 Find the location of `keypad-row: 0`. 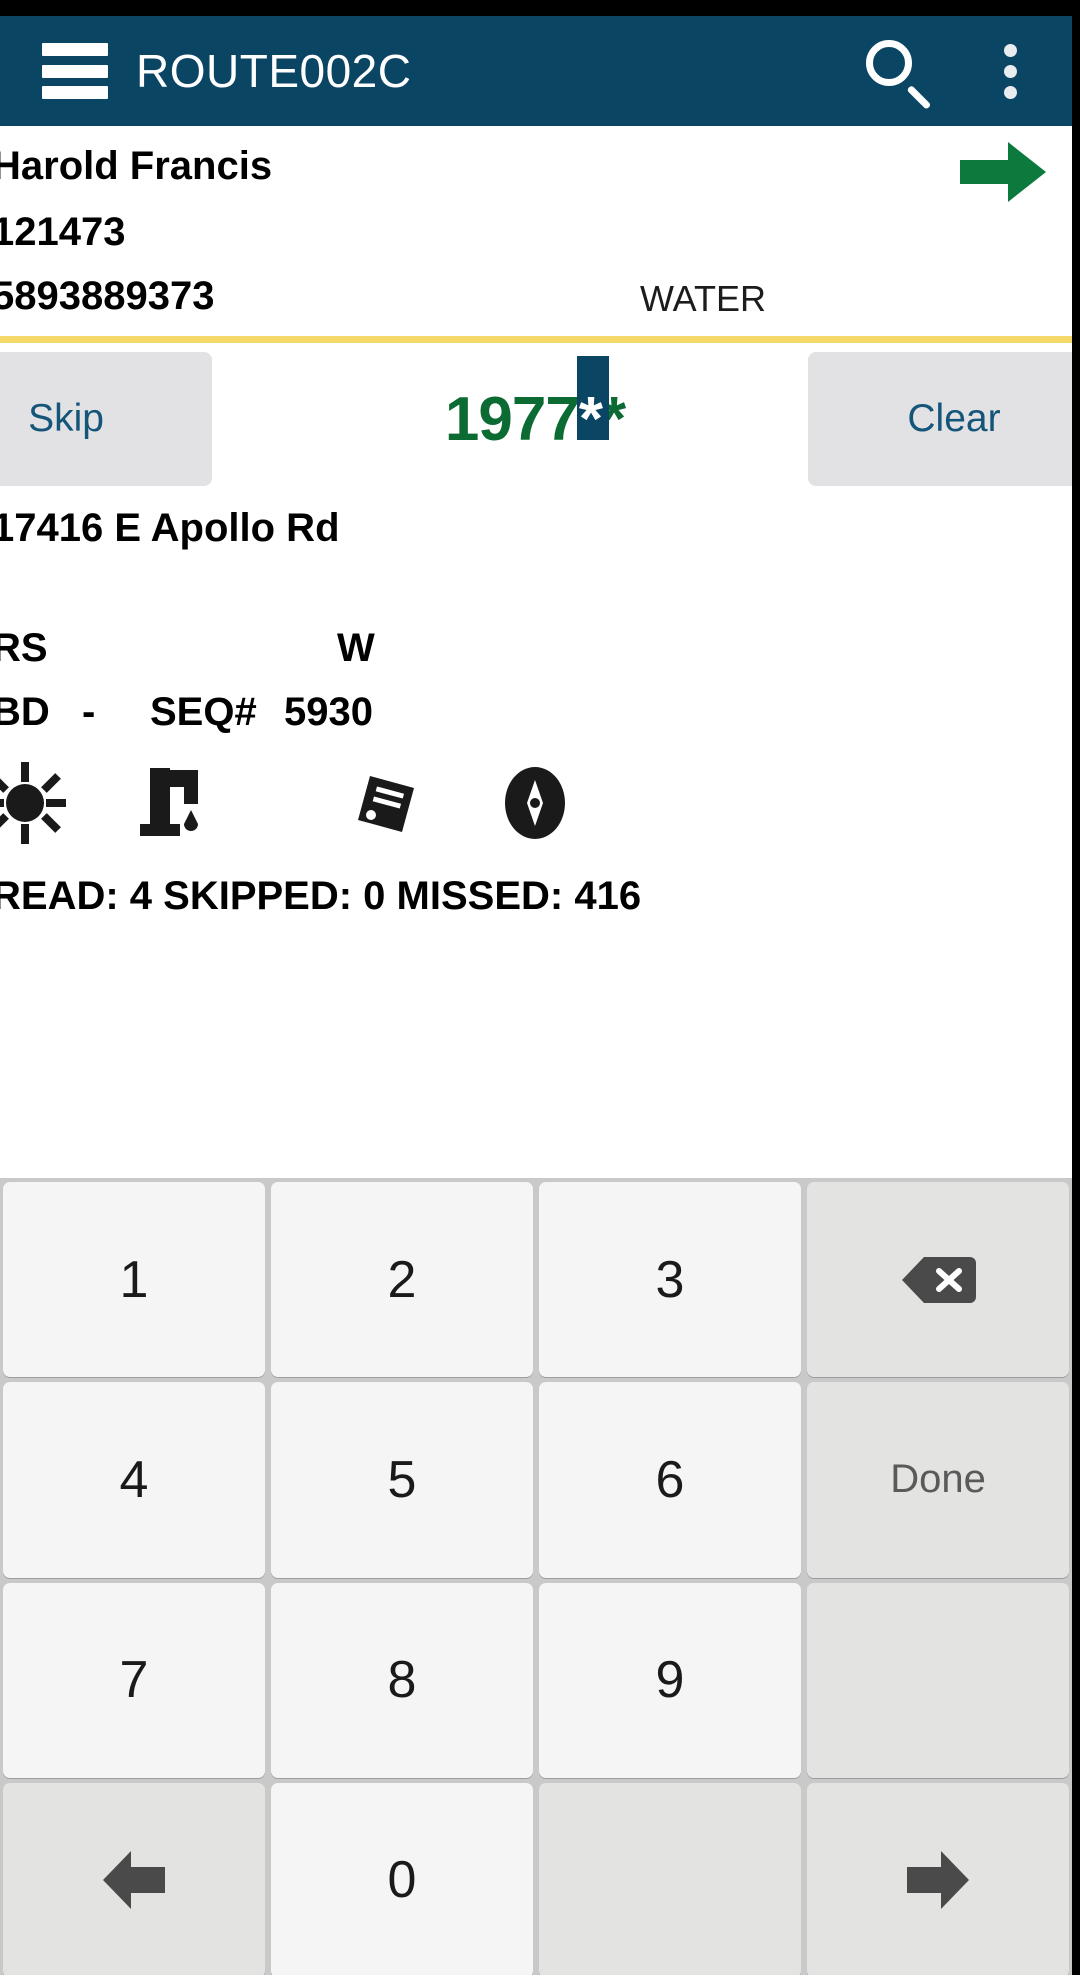

keypad-row: 0 is located at coordinates (536, 1878).